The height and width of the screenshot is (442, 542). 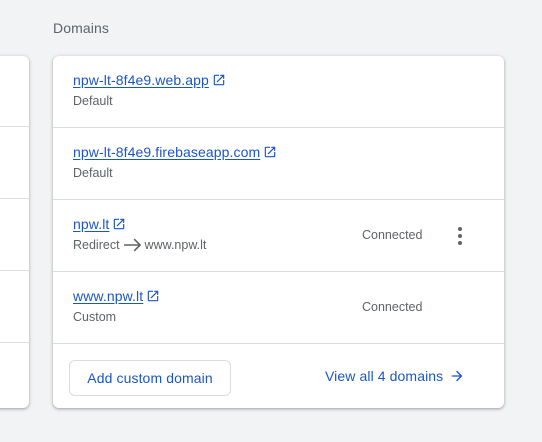 I want to click on add-custom-domain-button: Add custom domain, so click(x=150, y=378).